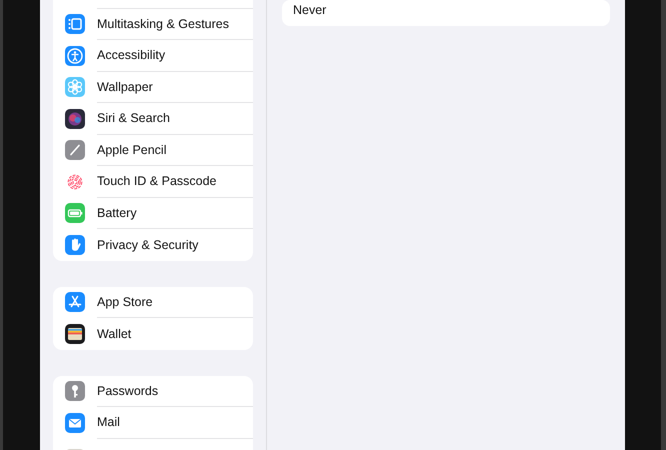 The image size is (666, 450). What do you see at coordinates (75, 56) in the screenshot?
I see `accessibility-icon` at bounding box center [75, 56].